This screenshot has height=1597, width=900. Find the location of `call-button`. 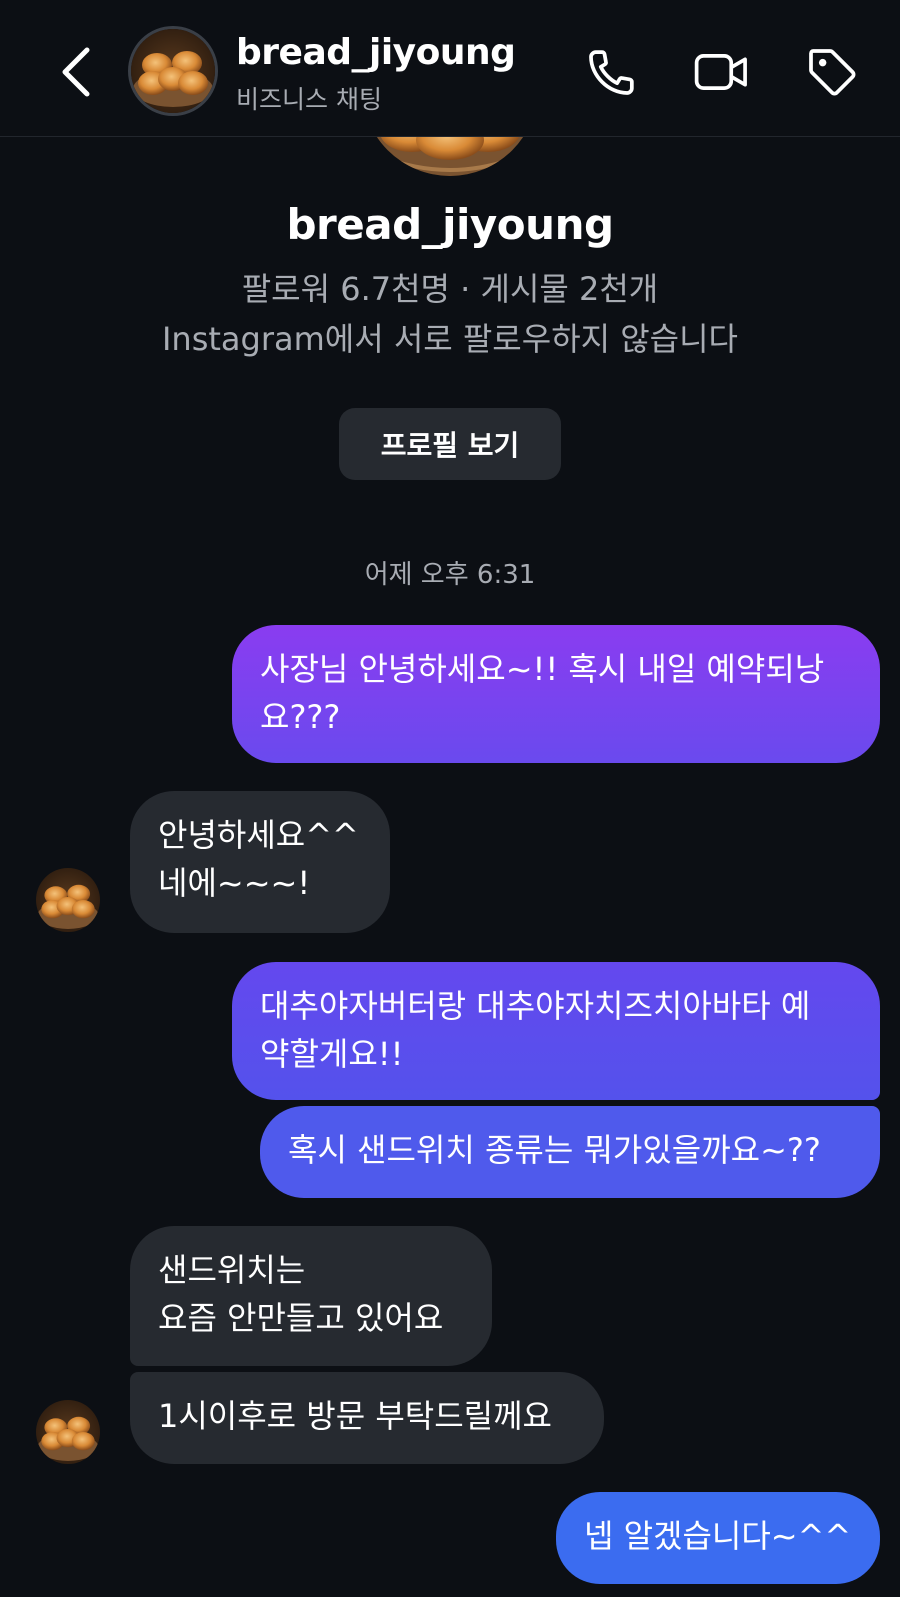

call-button is located at coordinates (612, 72).